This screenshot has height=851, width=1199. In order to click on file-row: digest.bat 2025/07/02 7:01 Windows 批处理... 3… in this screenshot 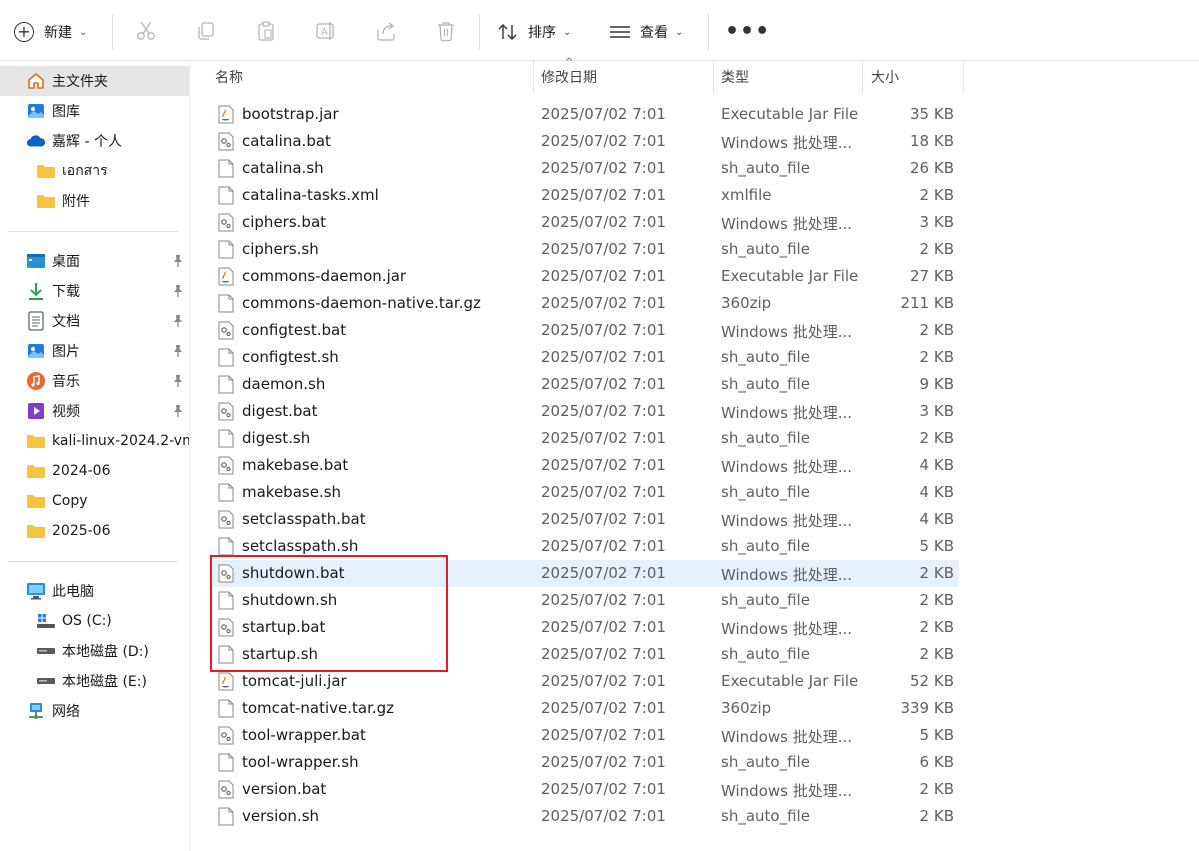, I will do `click(585, 411)`.